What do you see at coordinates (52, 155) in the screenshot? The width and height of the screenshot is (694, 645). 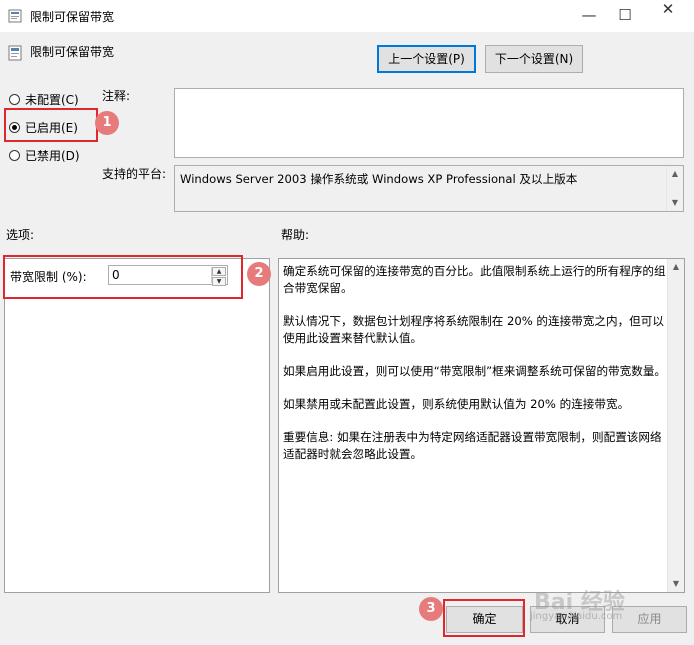 I see `radio-label: 已禁用(D)` at bounding box center [52, 155].